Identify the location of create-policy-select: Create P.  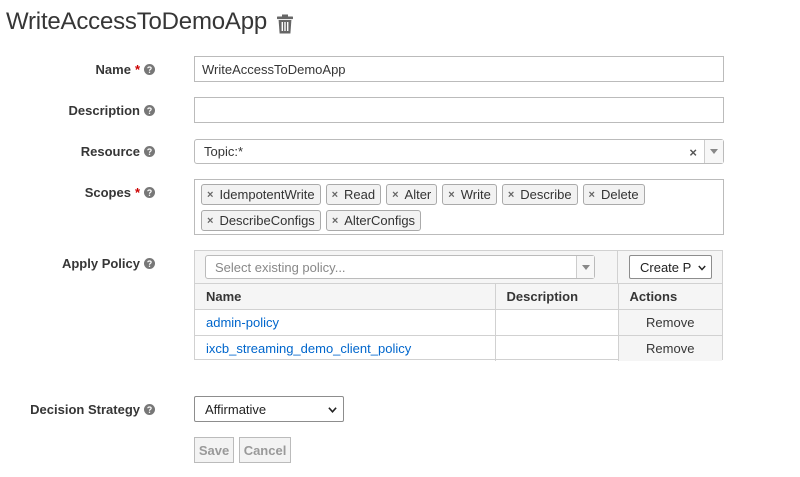
(670, 267).